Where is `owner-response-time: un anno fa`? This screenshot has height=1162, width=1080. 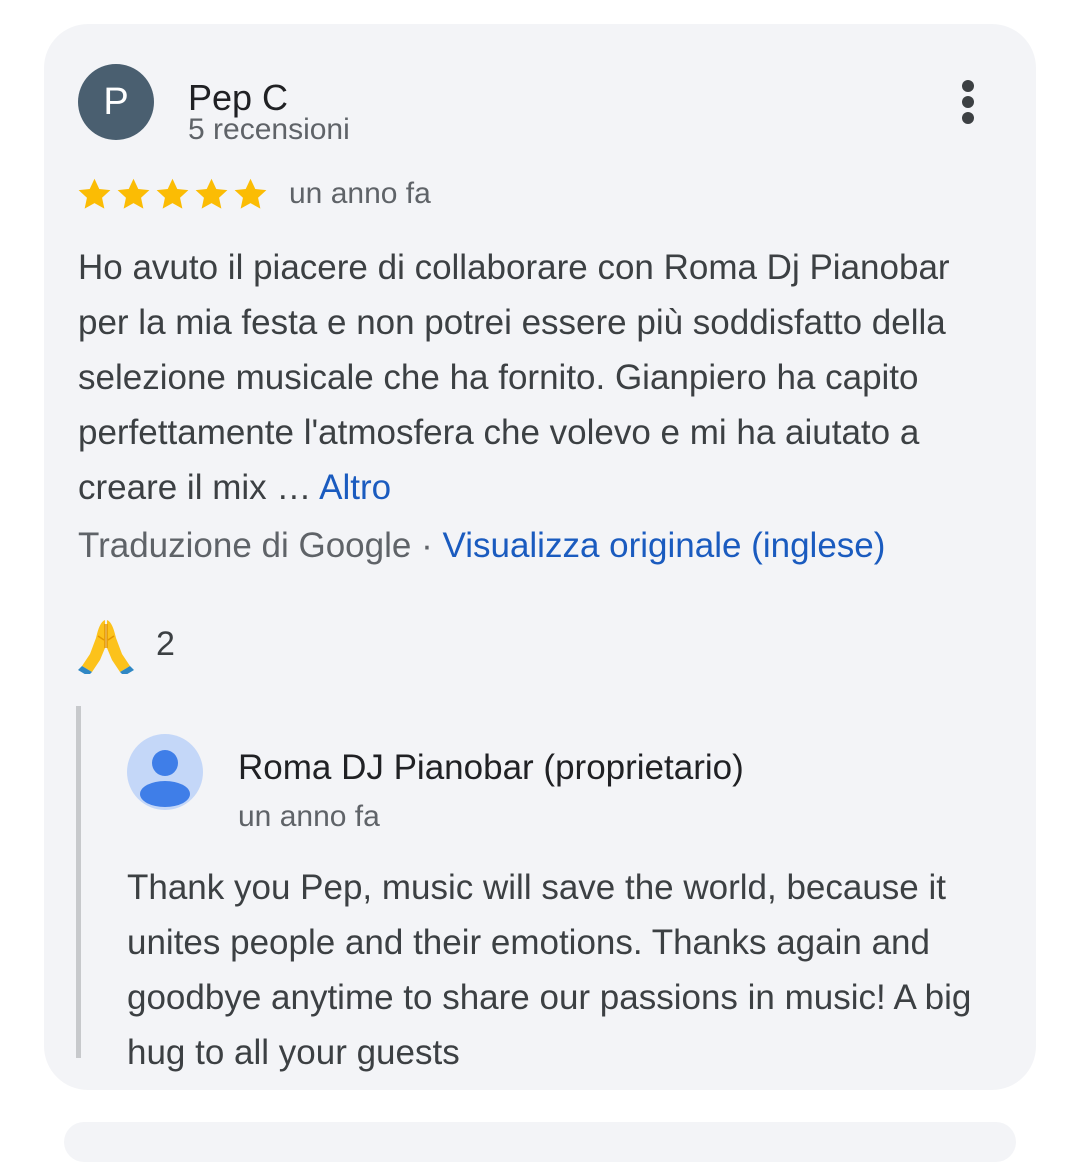 owner-response-time: un anno fa is located at coordinates (309, 816).